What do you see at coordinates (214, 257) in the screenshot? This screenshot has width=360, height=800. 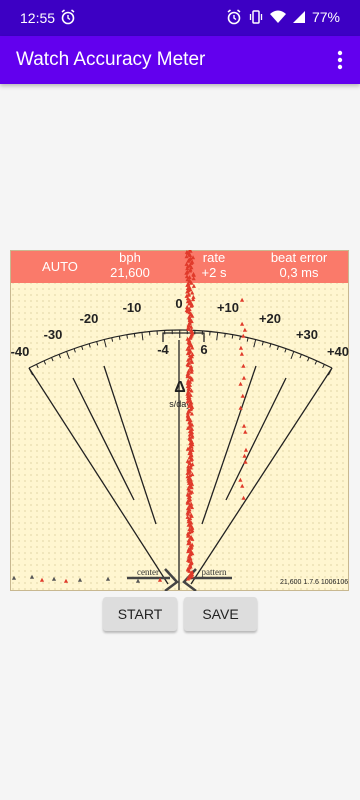 I see `rate-label: rate` at bounding box center [214, 257].